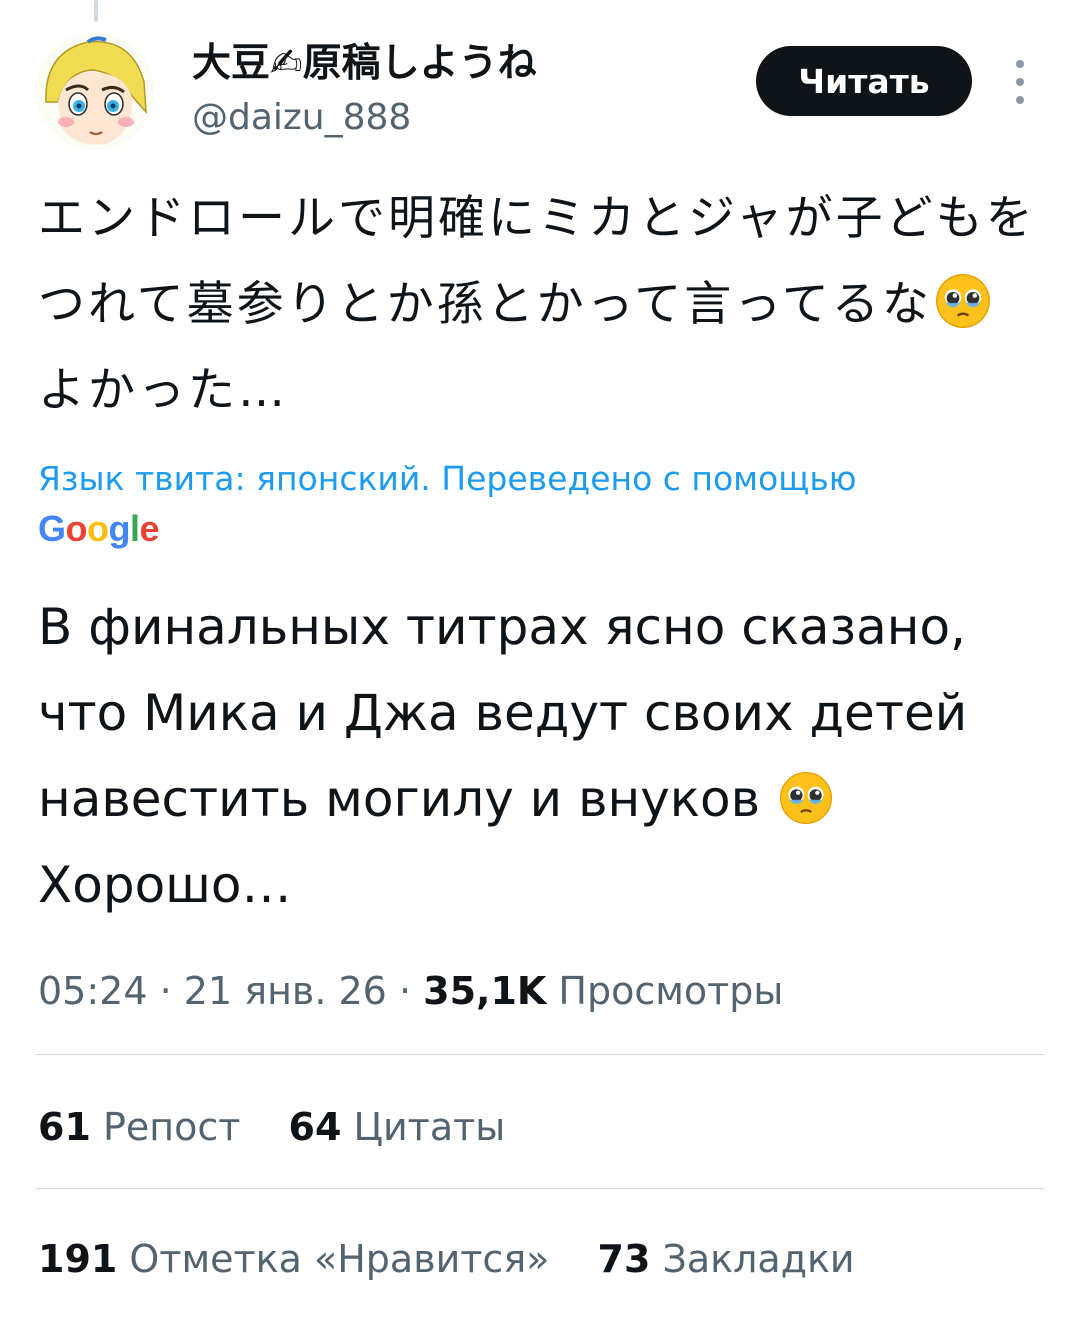 This screenshot has width=1080, height=1318. What do you see at coordinates (96, 11) in the screenshot?
I see `thread-connector-line` at bounding box center [96, 11].